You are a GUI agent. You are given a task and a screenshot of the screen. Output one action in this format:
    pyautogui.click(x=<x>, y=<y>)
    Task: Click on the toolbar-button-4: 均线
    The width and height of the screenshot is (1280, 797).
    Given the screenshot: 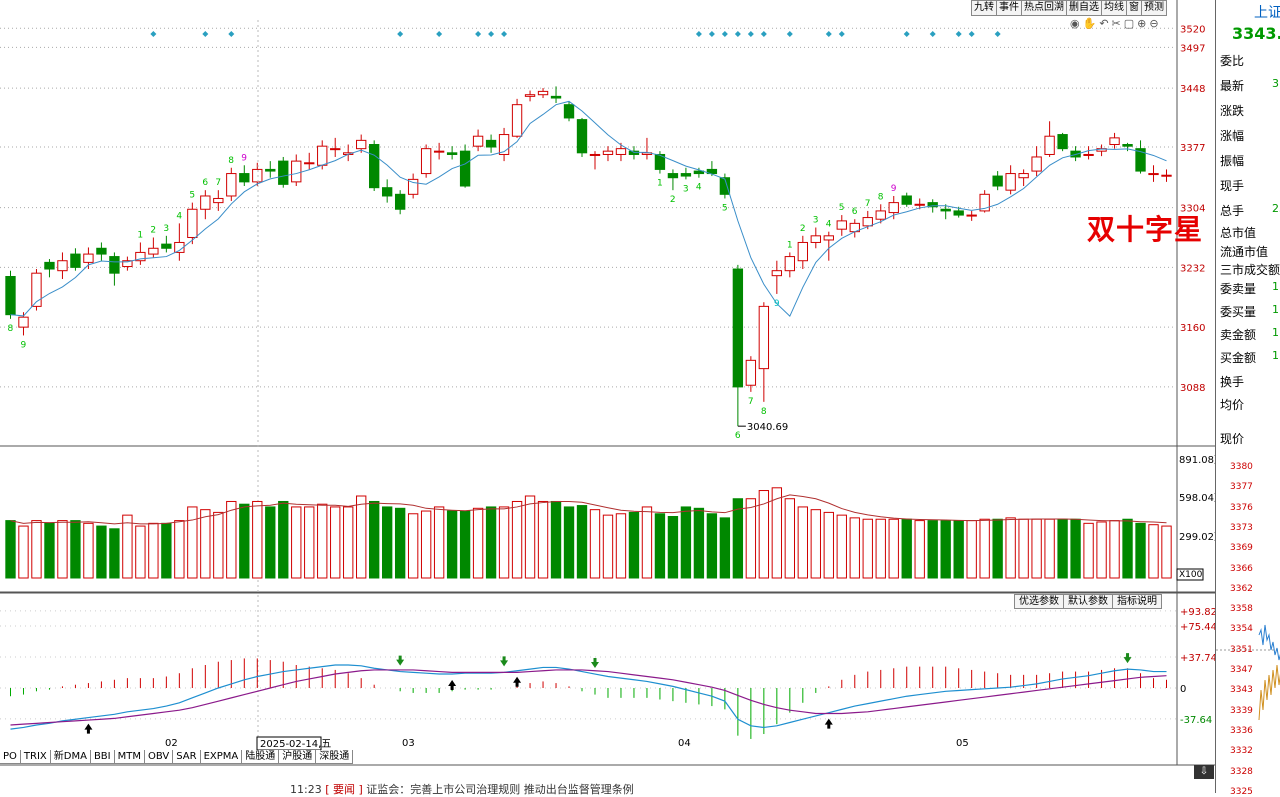 What is the action you would take?
    pyautogui.click(x=1114, y=8)
    